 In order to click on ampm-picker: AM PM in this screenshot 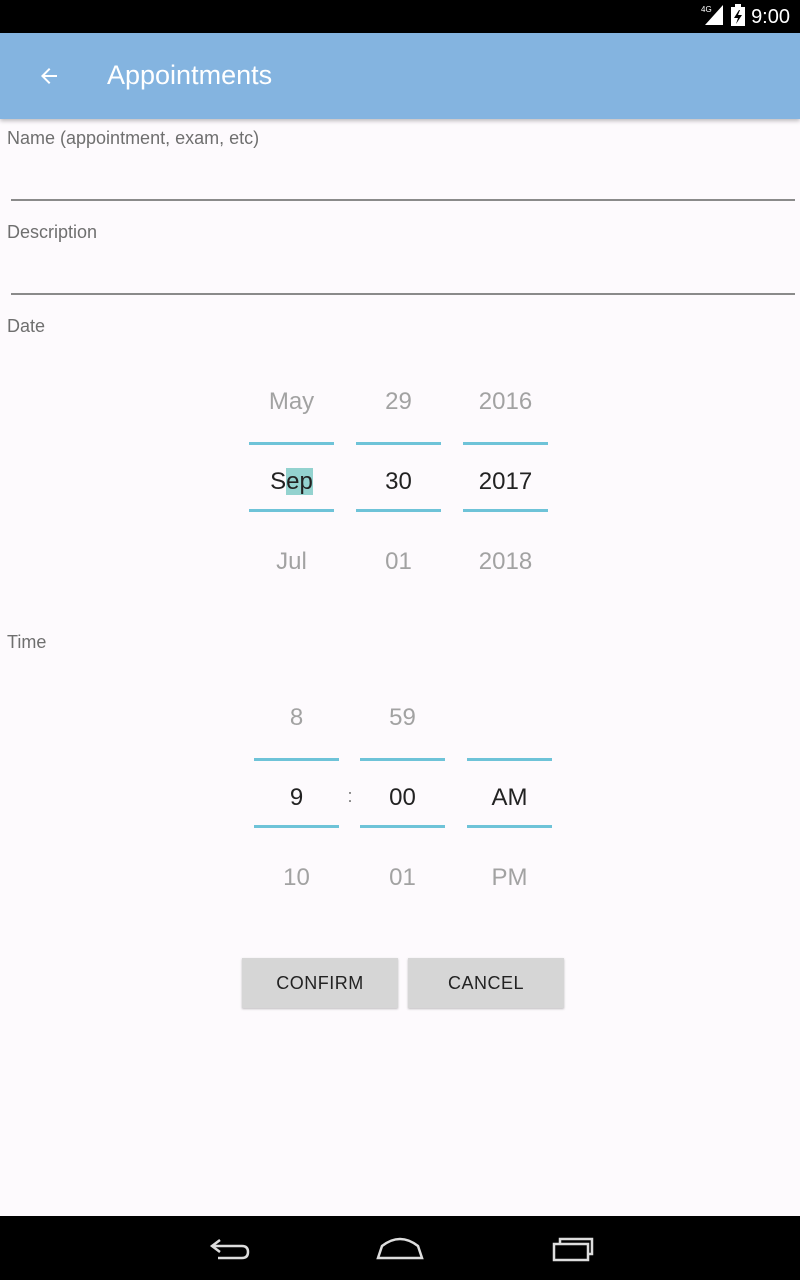, I will do `click(509, 798)`.